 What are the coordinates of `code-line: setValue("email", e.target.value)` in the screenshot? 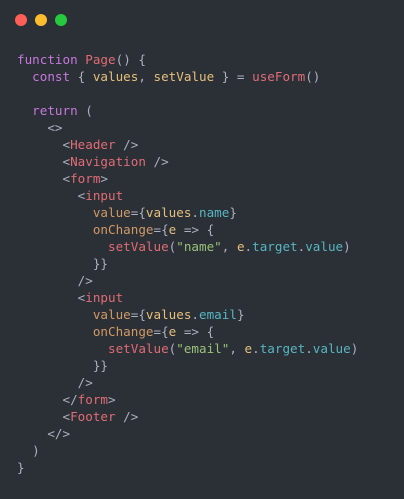 It's located at (187, 348).